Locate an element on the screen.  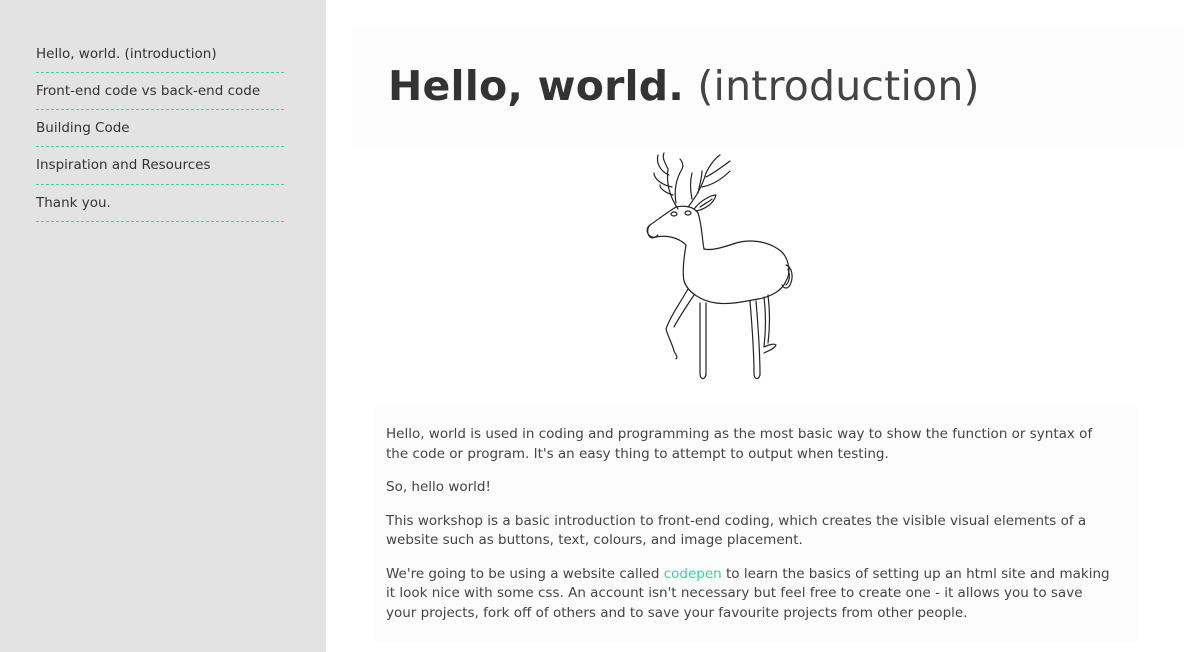
sidebar-item-inspiration-resources: Inspiration and Resources is located at coordinates (160, 166).